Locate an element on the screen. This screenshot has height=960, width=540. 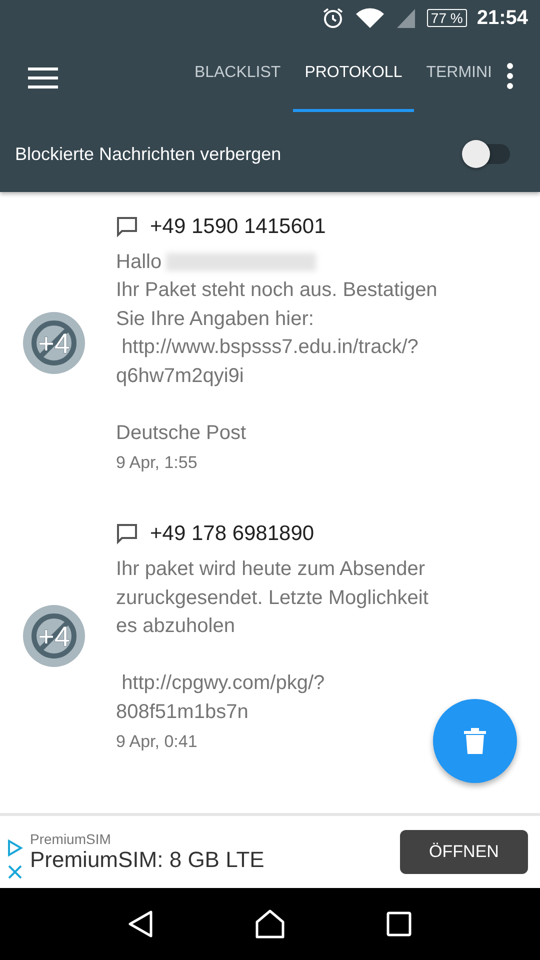
wifi-icon is located at coordinates (369, 18).